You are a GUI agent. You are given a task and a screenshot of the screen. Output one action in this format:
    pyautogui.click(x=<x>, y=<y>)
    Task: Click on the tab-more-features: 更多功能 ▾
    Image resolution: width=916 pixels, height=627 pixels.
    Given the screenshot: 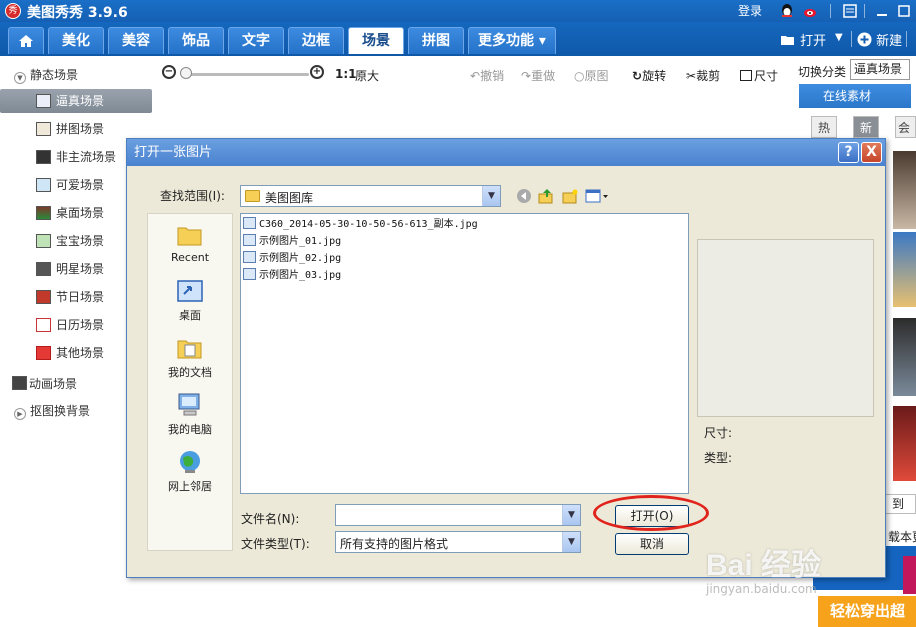 What is the action you would take?
    pyautogui.click(x=512, y=40)
    